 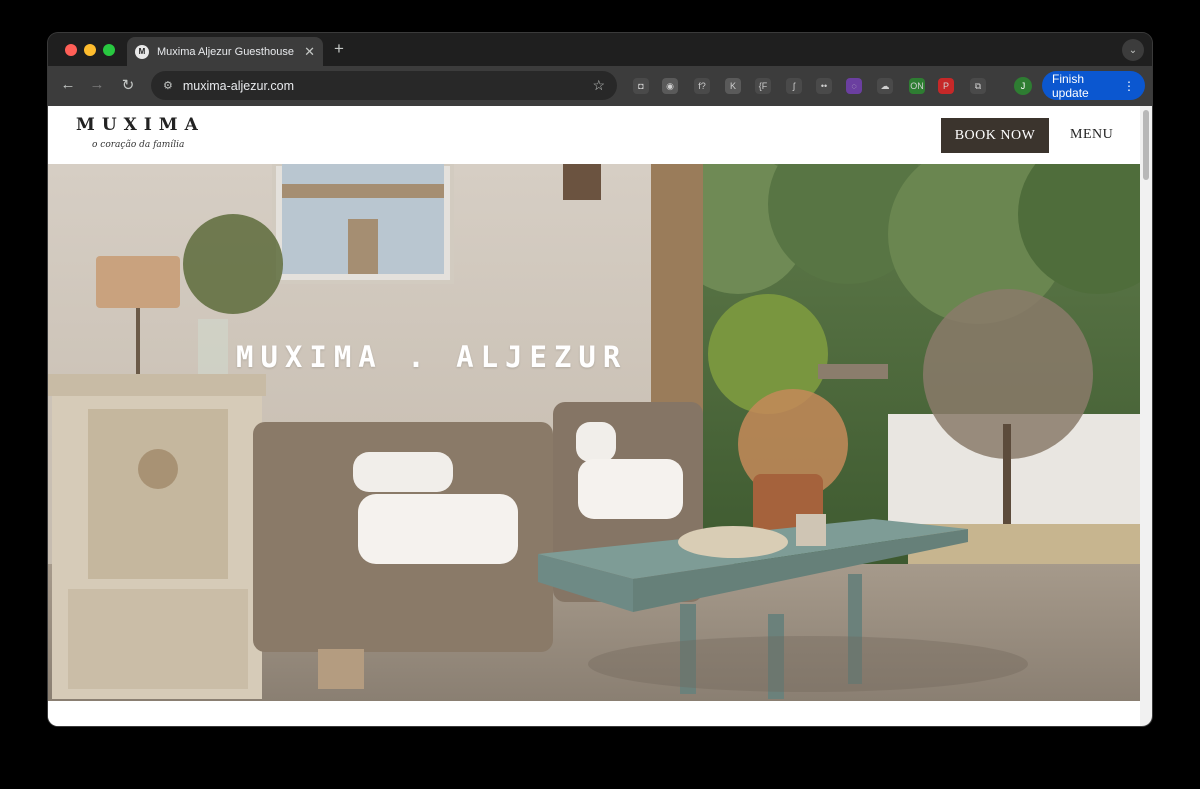 I want to click on circle-ext-icon: ◉, so click(x=670, y=86).